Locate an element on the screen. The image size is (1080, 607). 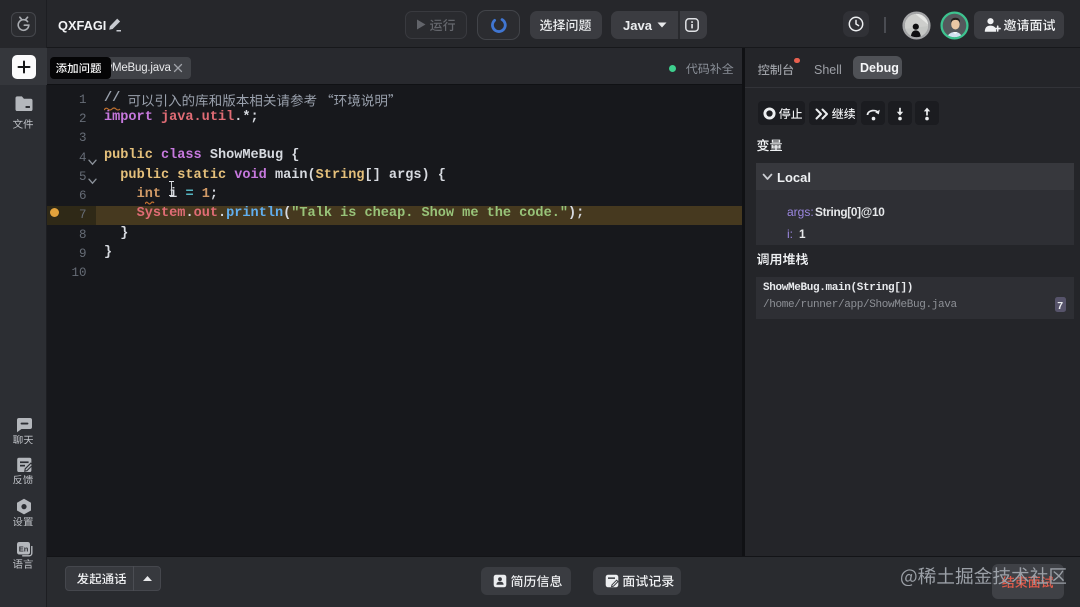
svg-text: En is located at coordinates (23, 548).